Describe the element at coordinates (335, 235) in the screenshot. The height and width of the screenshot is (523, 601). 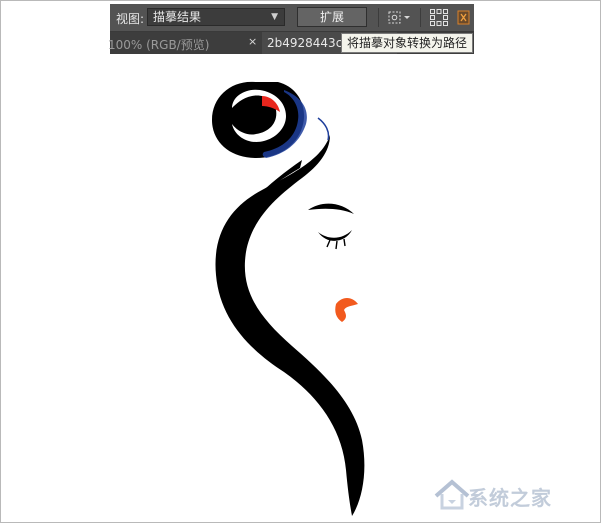
I see `closed-eye` at that location.